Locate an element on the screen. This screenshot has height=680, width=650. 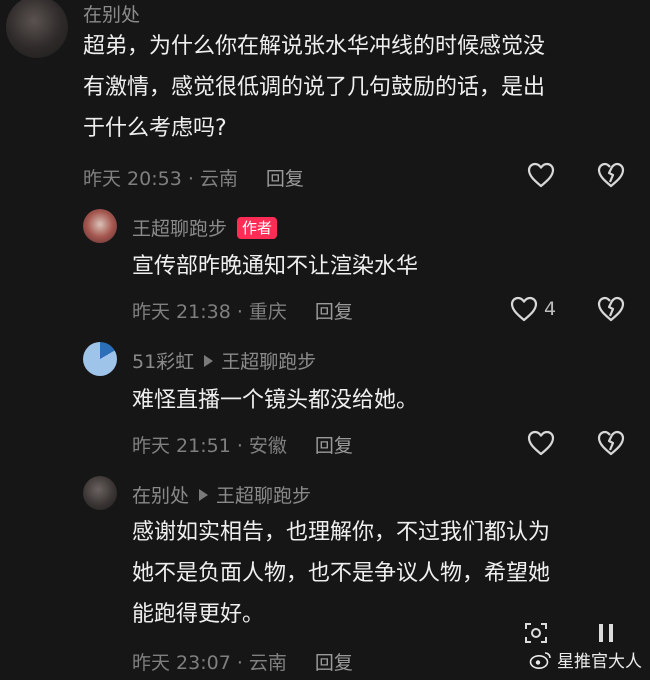
comment-author: 在别处 王超聊跑步 is located at coordinates (221, 494).